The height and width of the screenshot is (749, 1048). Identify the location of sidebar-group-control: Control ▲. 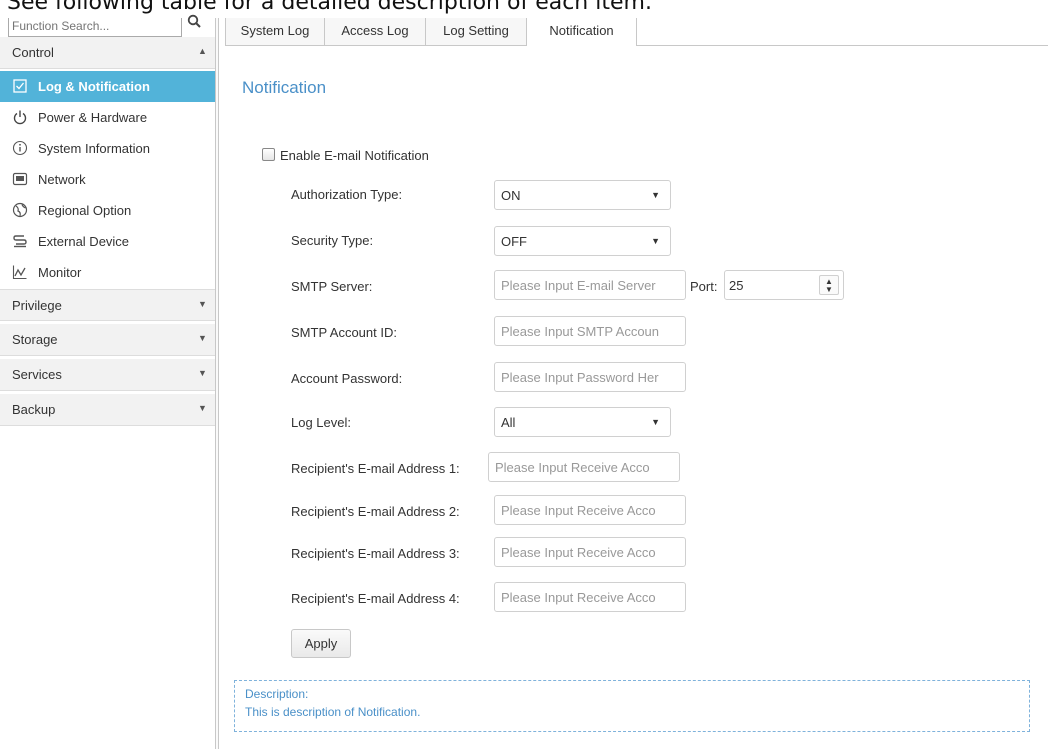
(107, 53).